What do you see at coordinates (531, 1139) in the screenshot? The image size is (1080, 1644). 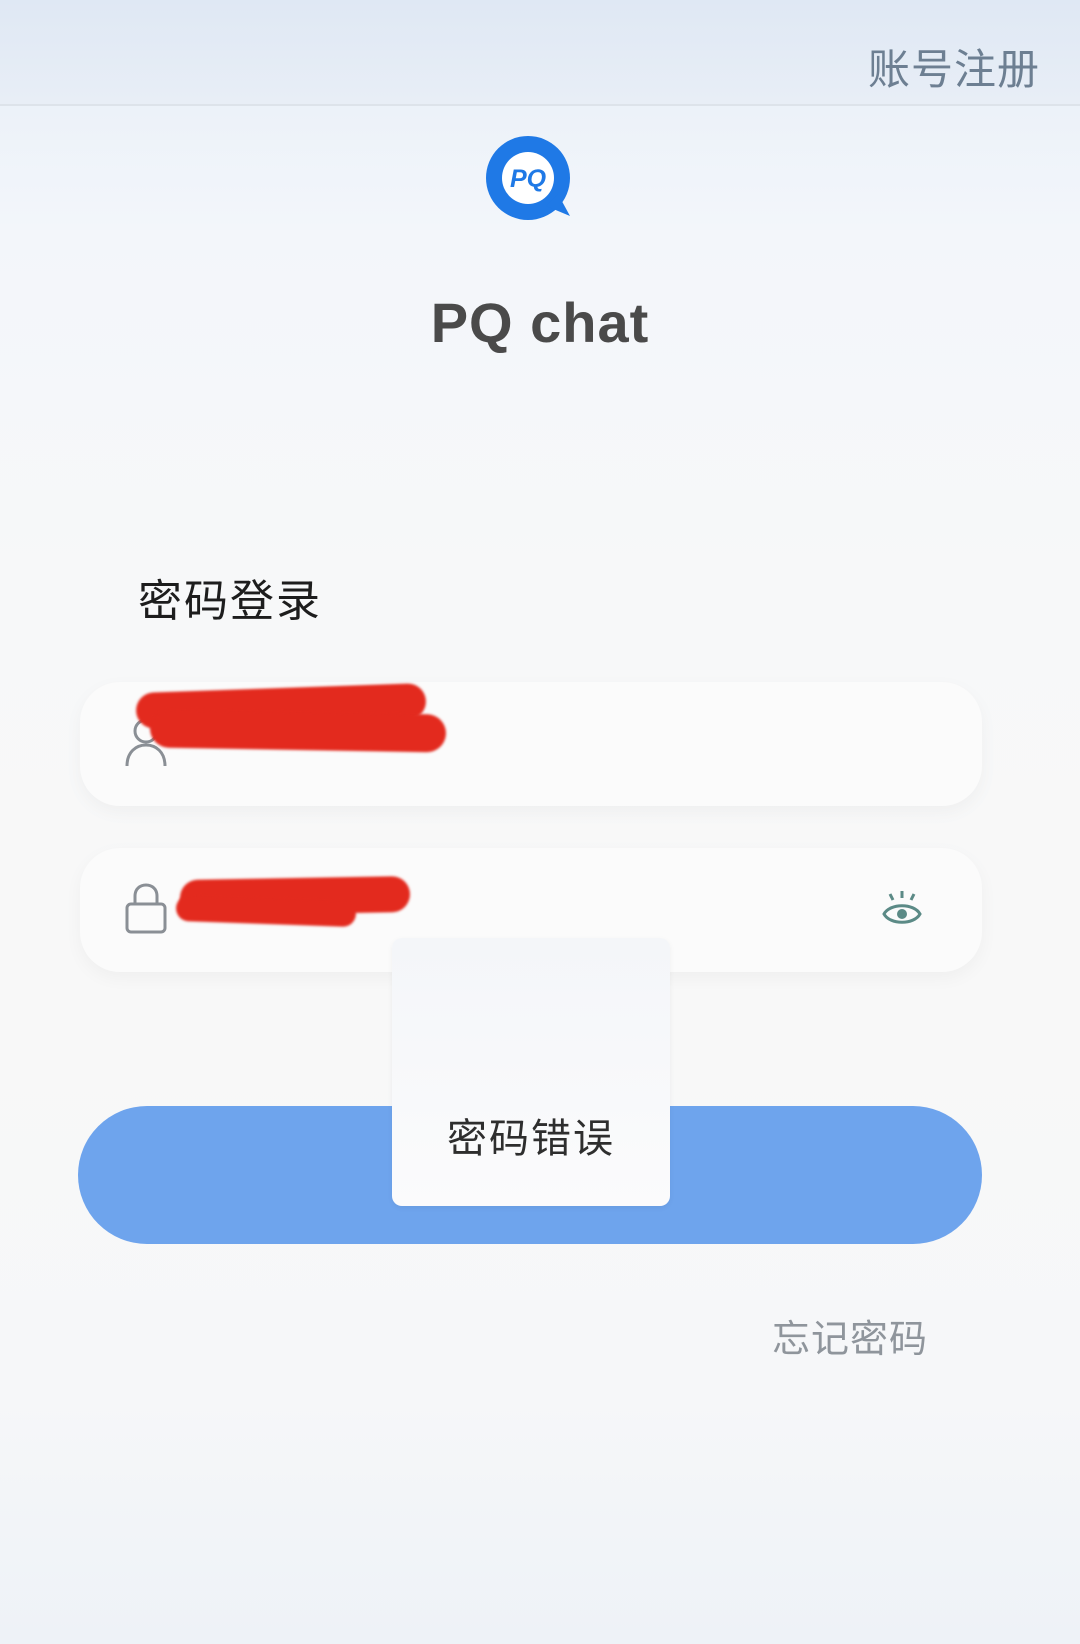 I see `error-message: 密码错误` at bounding box center [531, 1139].